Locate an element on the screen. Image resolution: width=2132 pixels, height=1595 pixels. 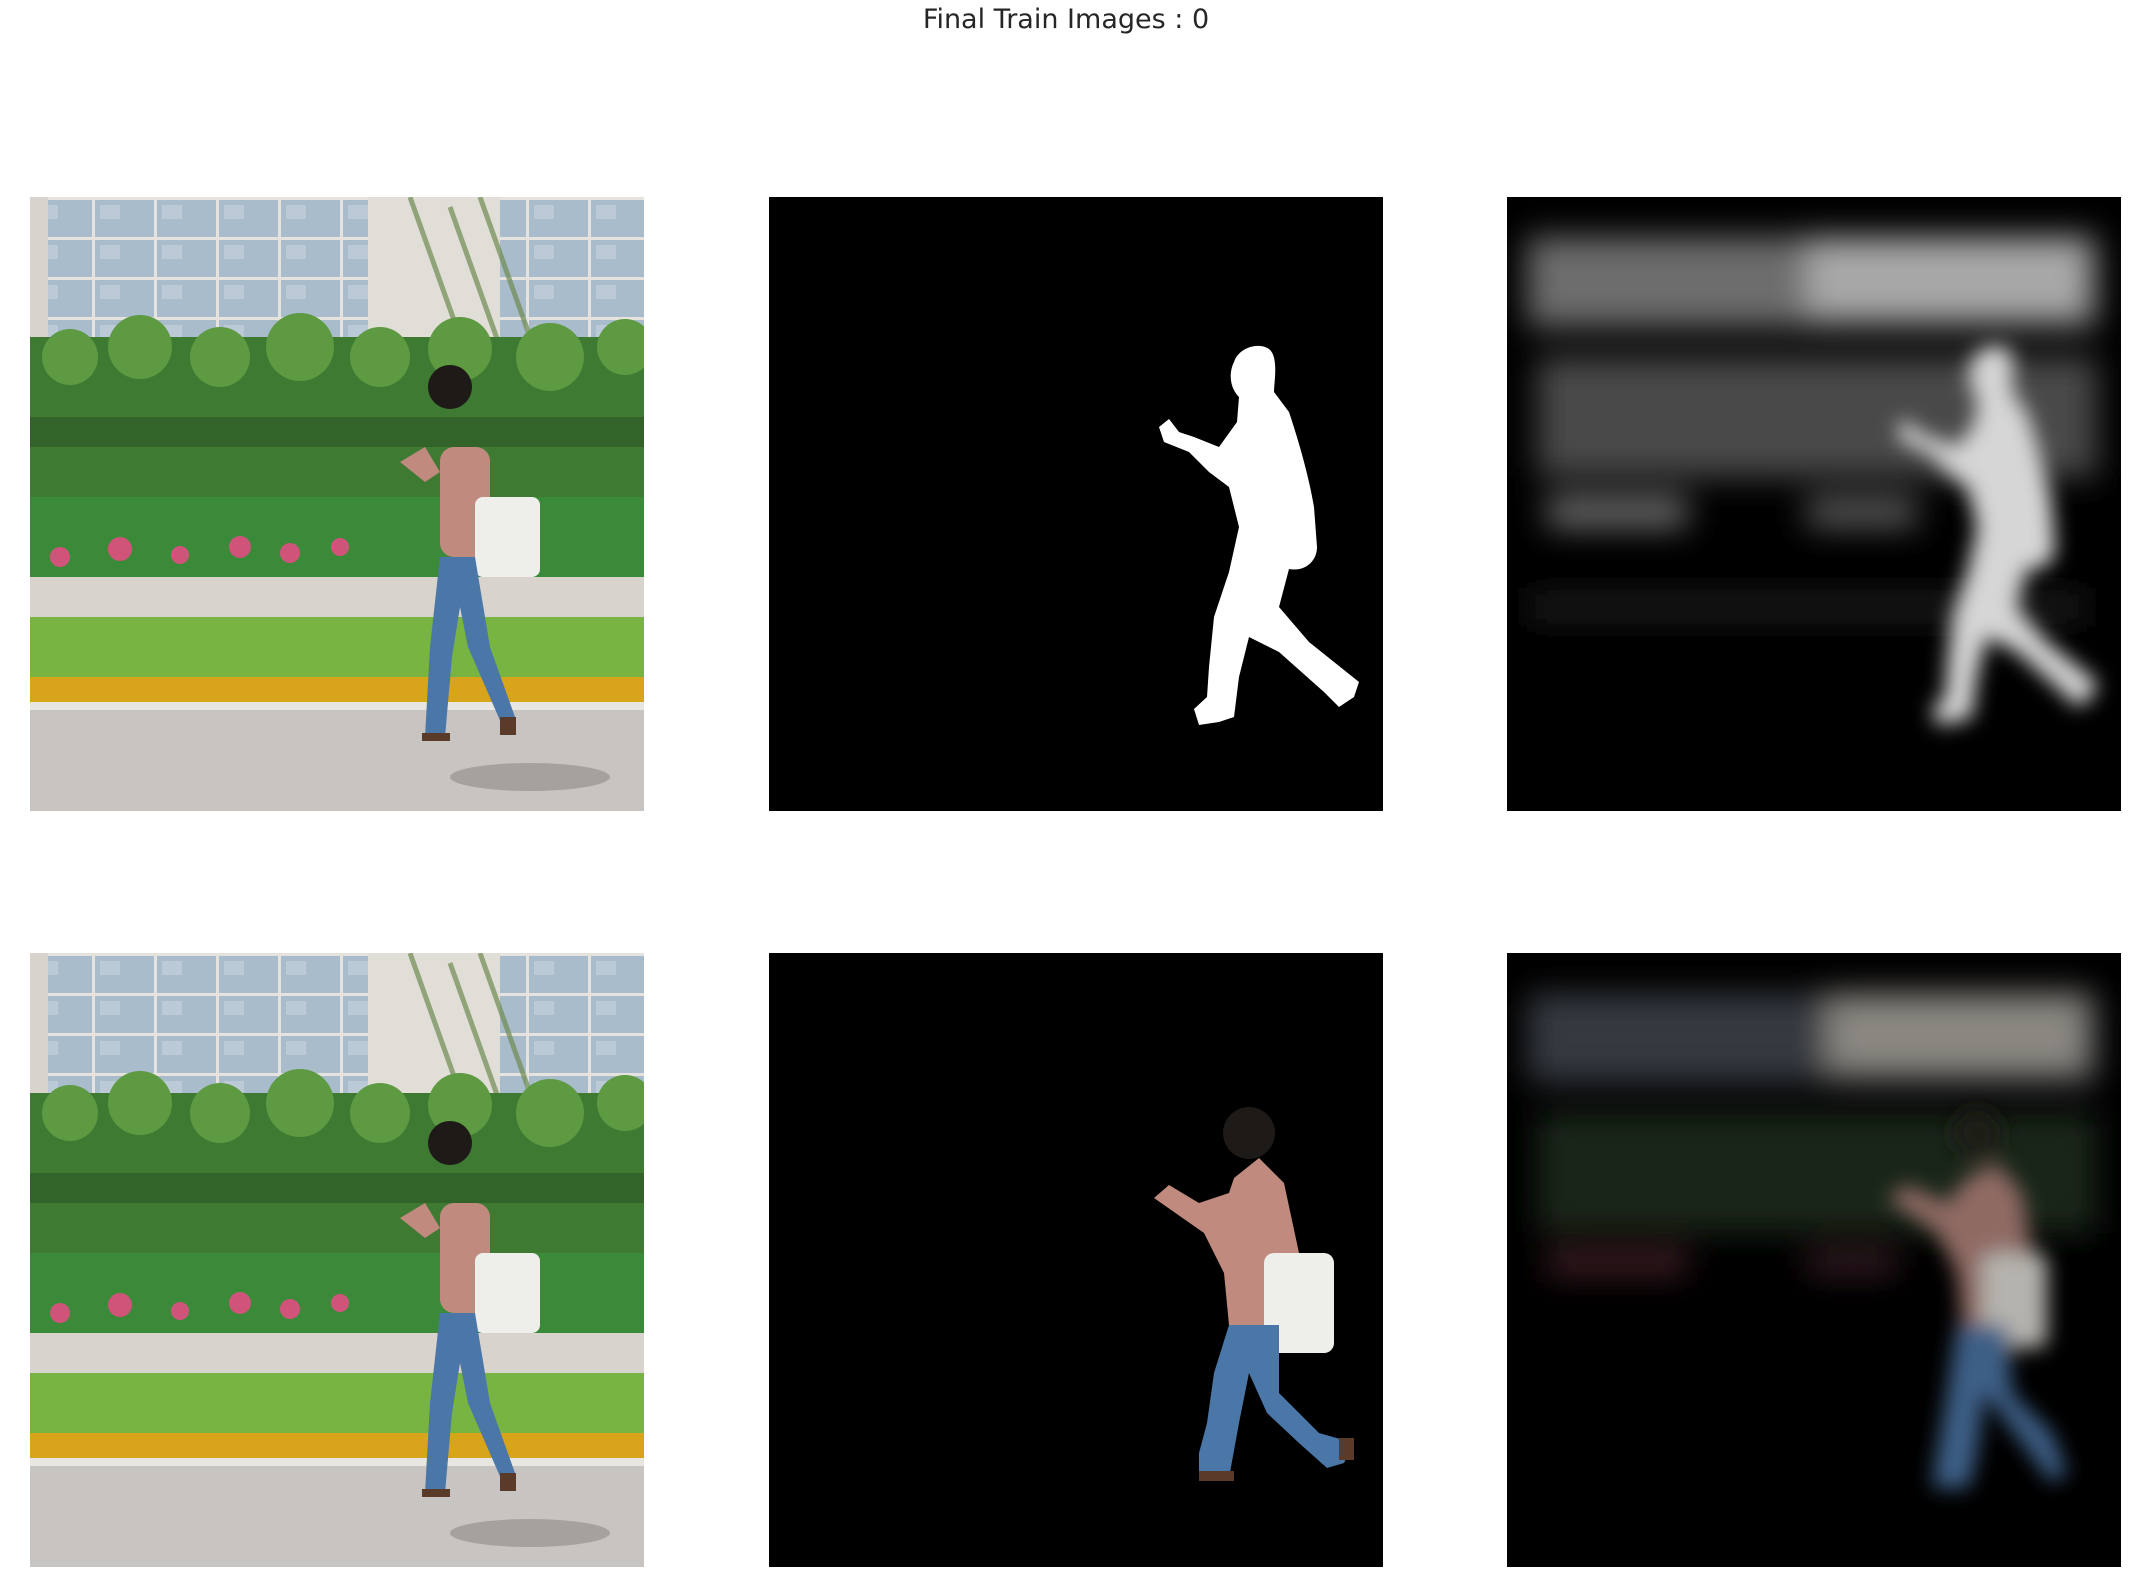
masked-prediction-panel is located at coordinates (1814, 1260).